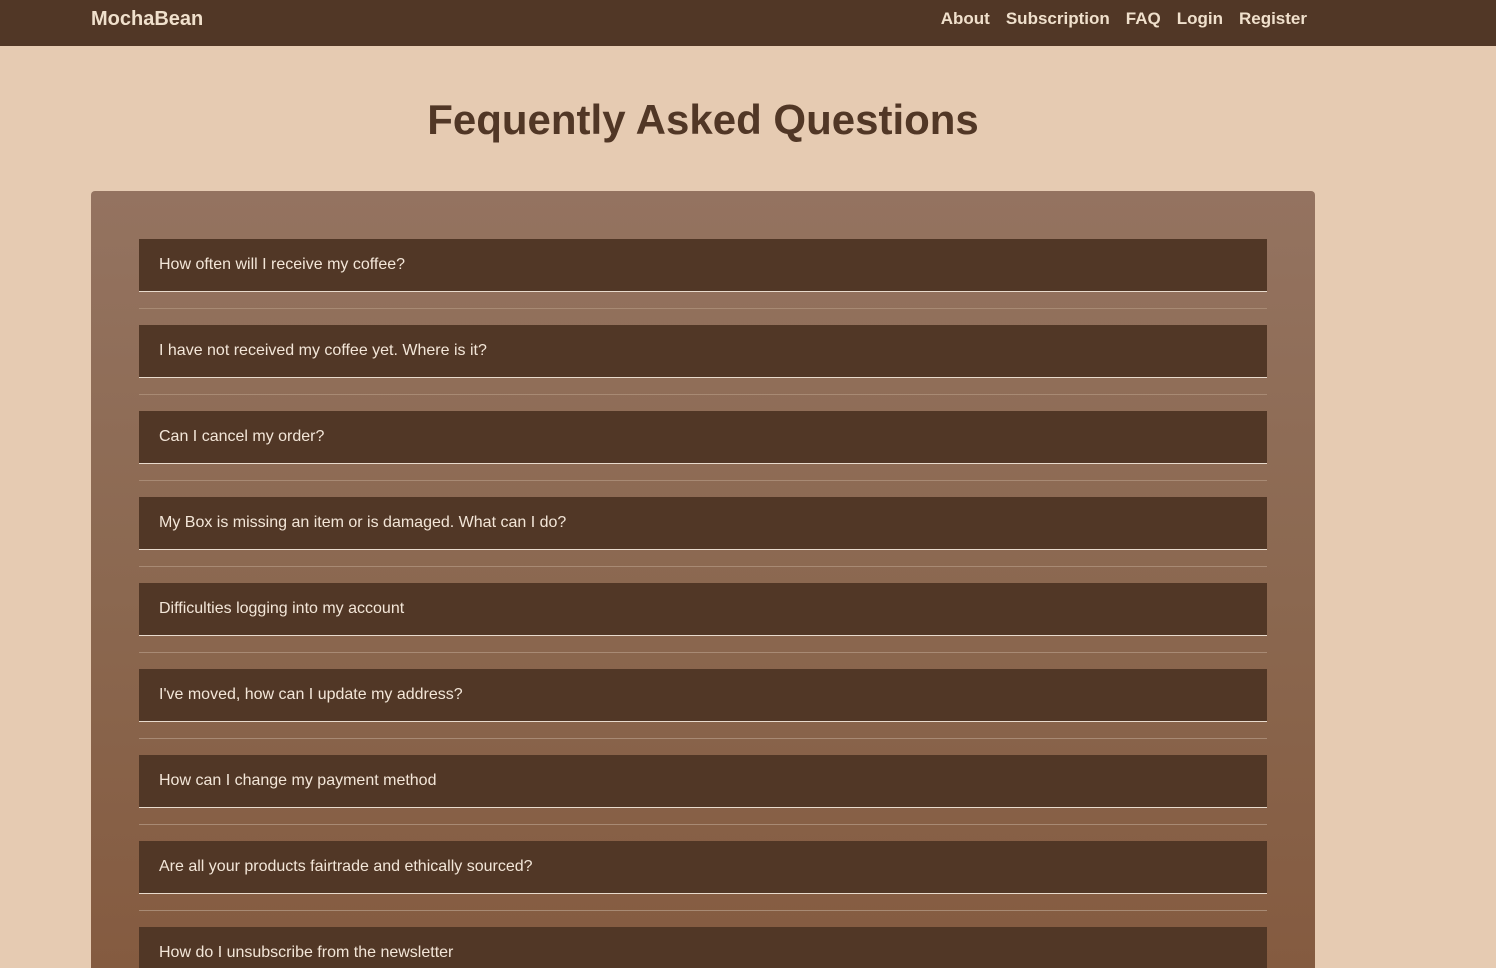 Image resolution: width=1496 pixels, height=968 pixels. I want to click on nav-link-subscription: Subscription, so click(1058, 19).